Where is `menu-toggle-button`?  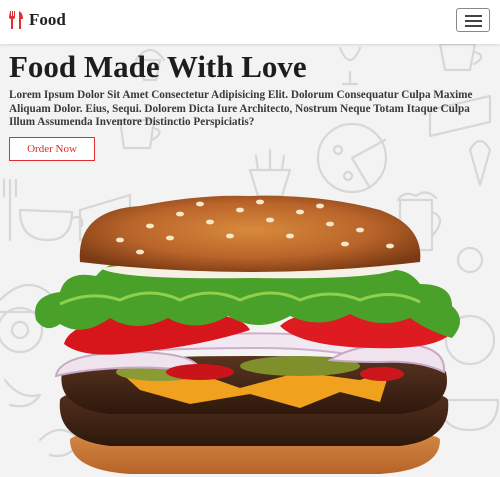
menu-toggle-button is located at coordinates (473, 20).